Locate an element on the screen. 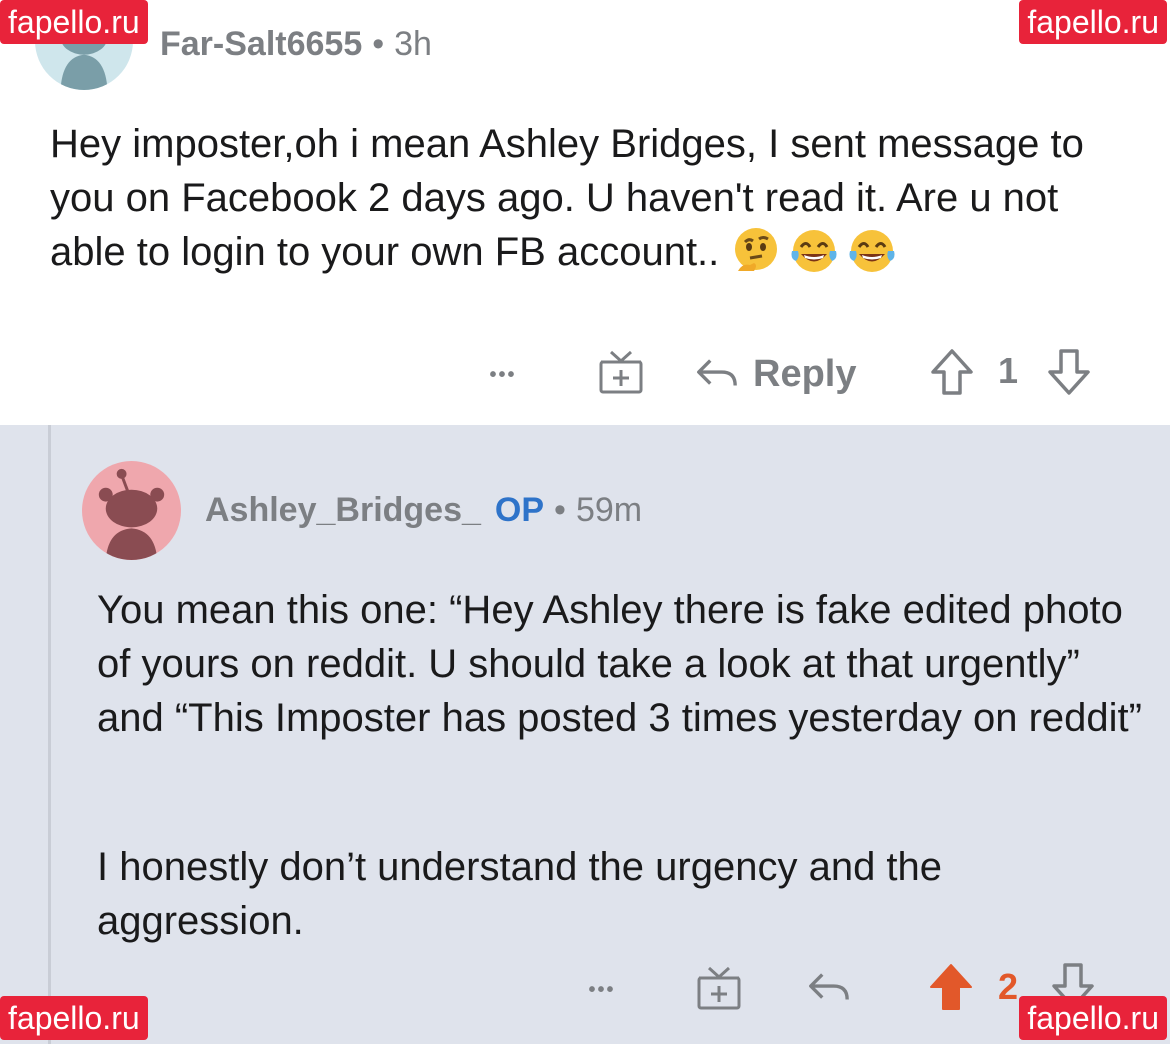 Image resolution: width=1170 pixels, height=1044 pixels. thread-line is located at coordinates (49, 734).